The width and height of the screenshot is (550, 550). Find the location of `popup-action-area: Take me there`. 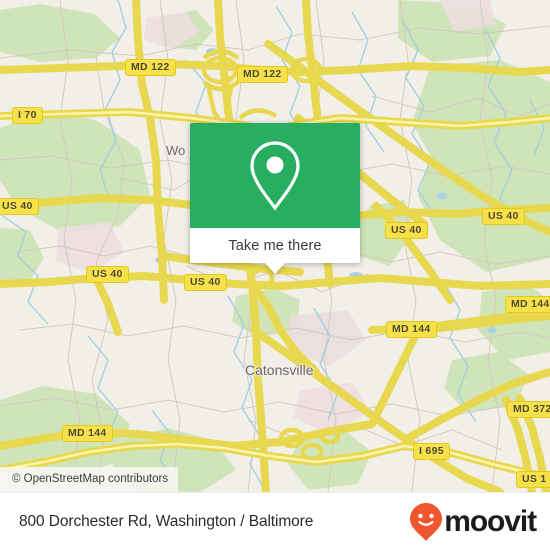

popup-action-area: Take me there is located at coordinates (275, 251).